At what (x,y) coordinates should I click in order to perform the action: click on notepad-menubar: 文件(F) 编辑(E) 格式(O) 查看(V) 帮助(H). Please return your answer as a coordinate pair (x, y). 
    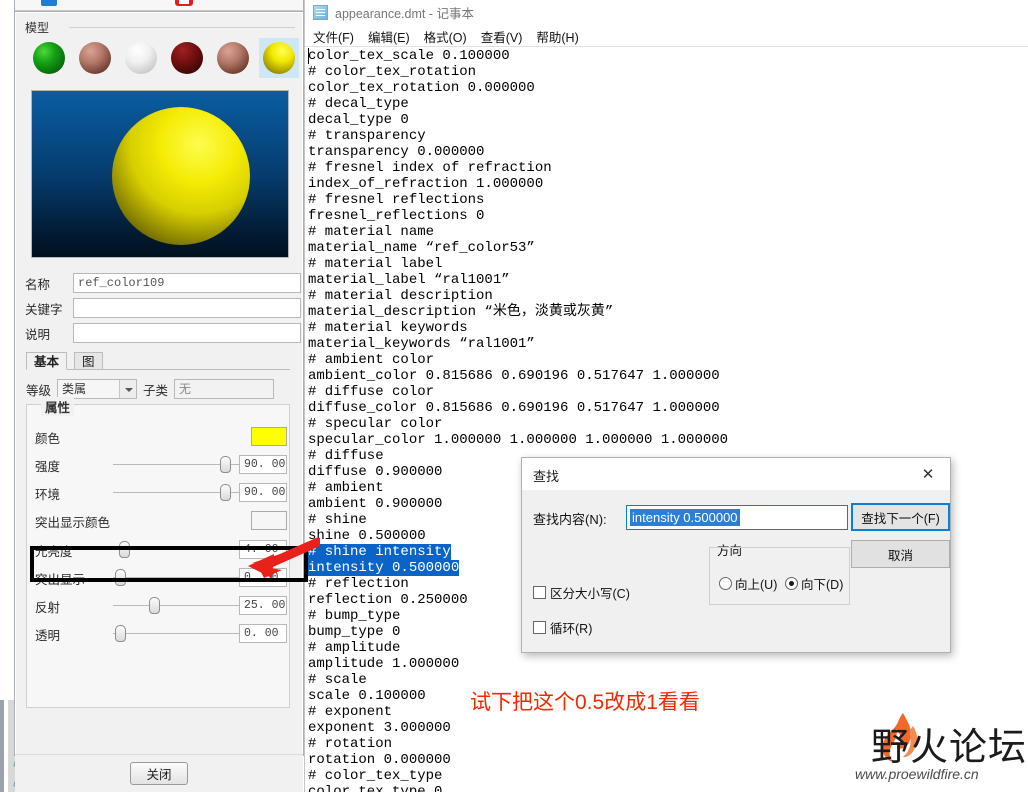
    Looking at the image, I should click on (666, 36).